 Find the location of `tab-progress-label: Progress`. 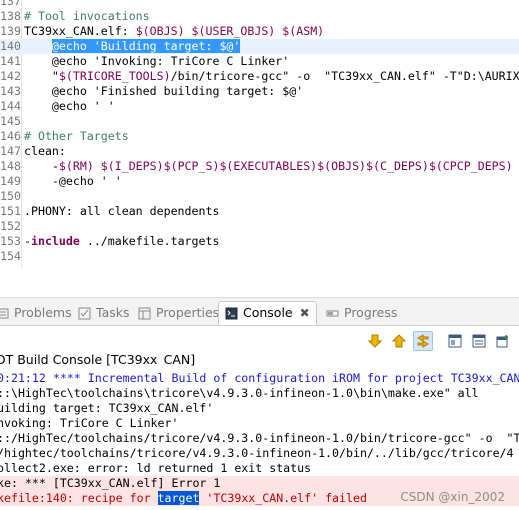

tab-progress-label: Progress is located at coordinates (371, 312).